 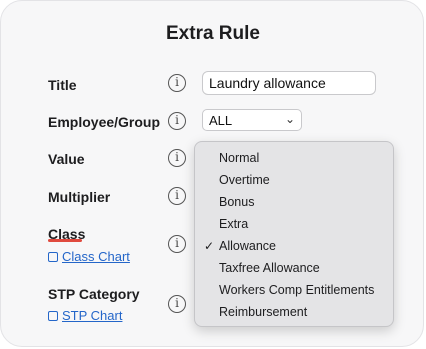 I want to click on title-label: Title, so click(x=62, y=85).